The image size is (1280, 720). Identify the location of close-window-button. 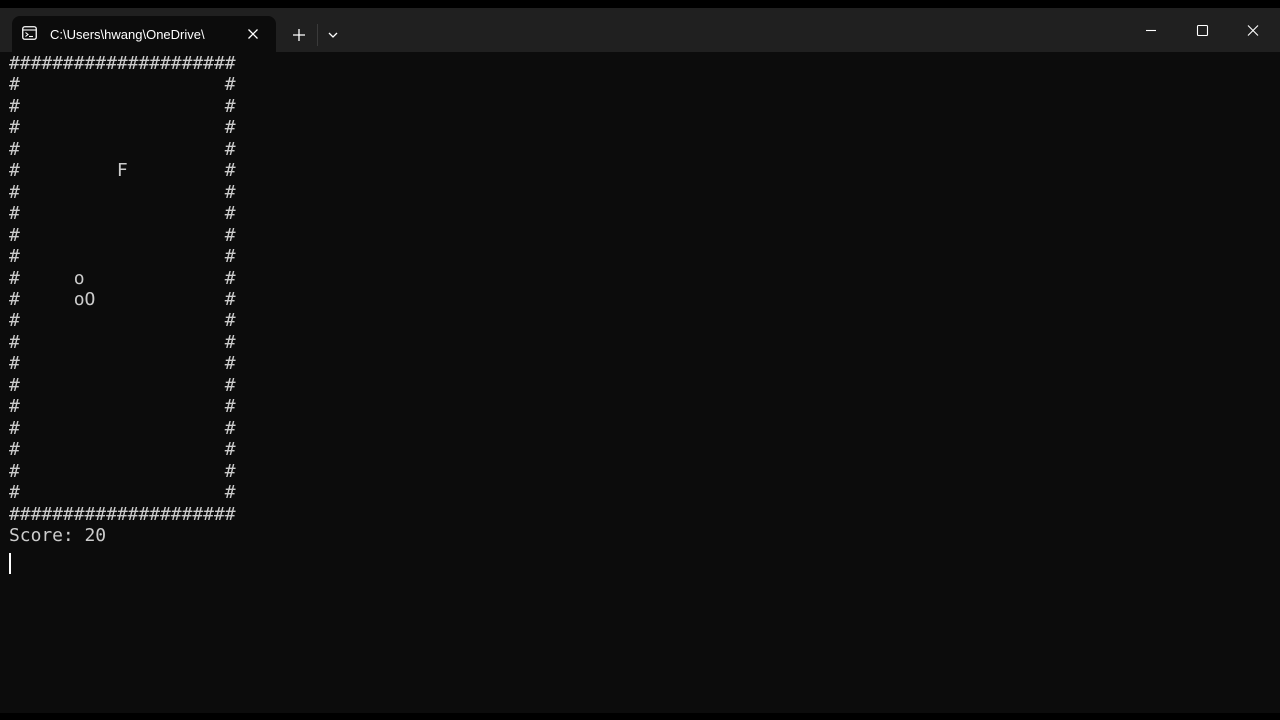
(1253, 30).